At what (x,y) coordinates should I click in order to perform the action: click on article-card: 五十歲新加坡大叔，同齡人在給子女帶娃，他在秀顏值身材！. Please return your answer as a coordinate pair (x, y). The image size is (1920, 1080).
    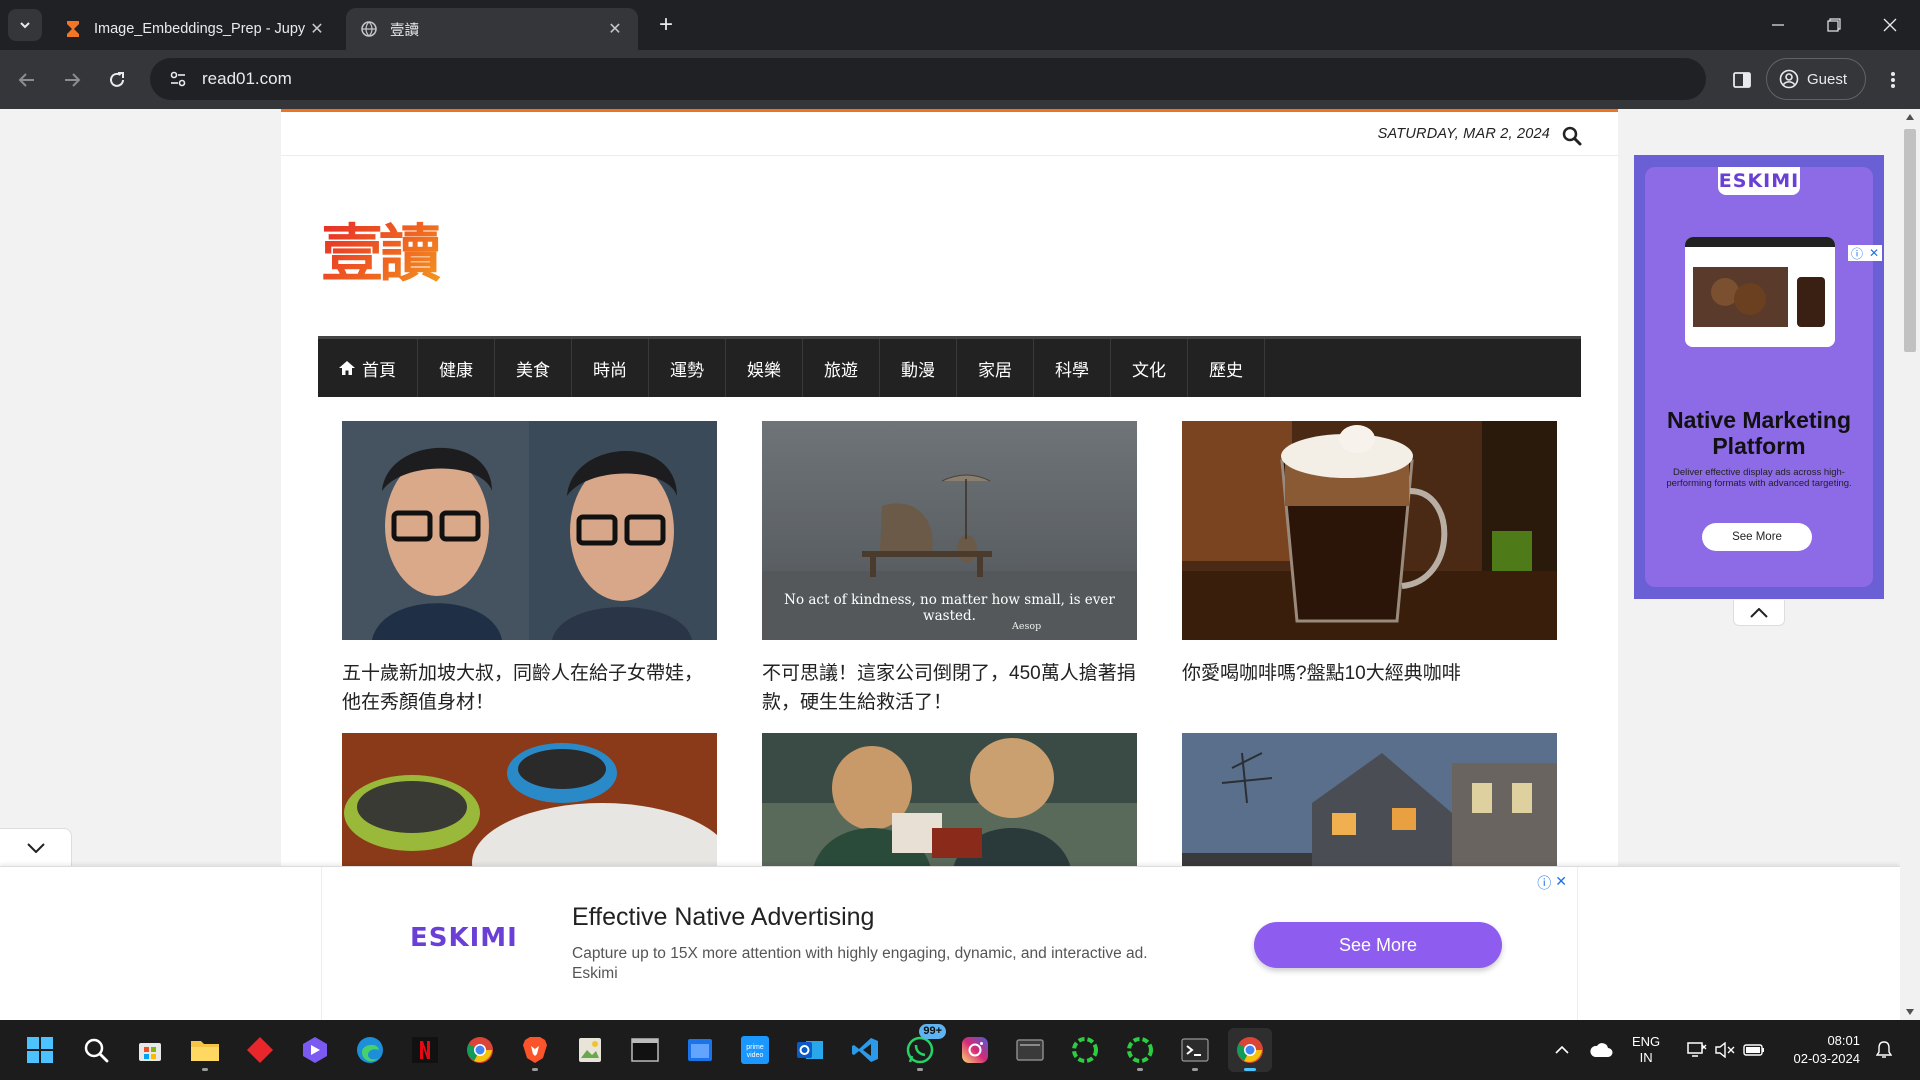
    Looking at the image, I should click on (529, 569).